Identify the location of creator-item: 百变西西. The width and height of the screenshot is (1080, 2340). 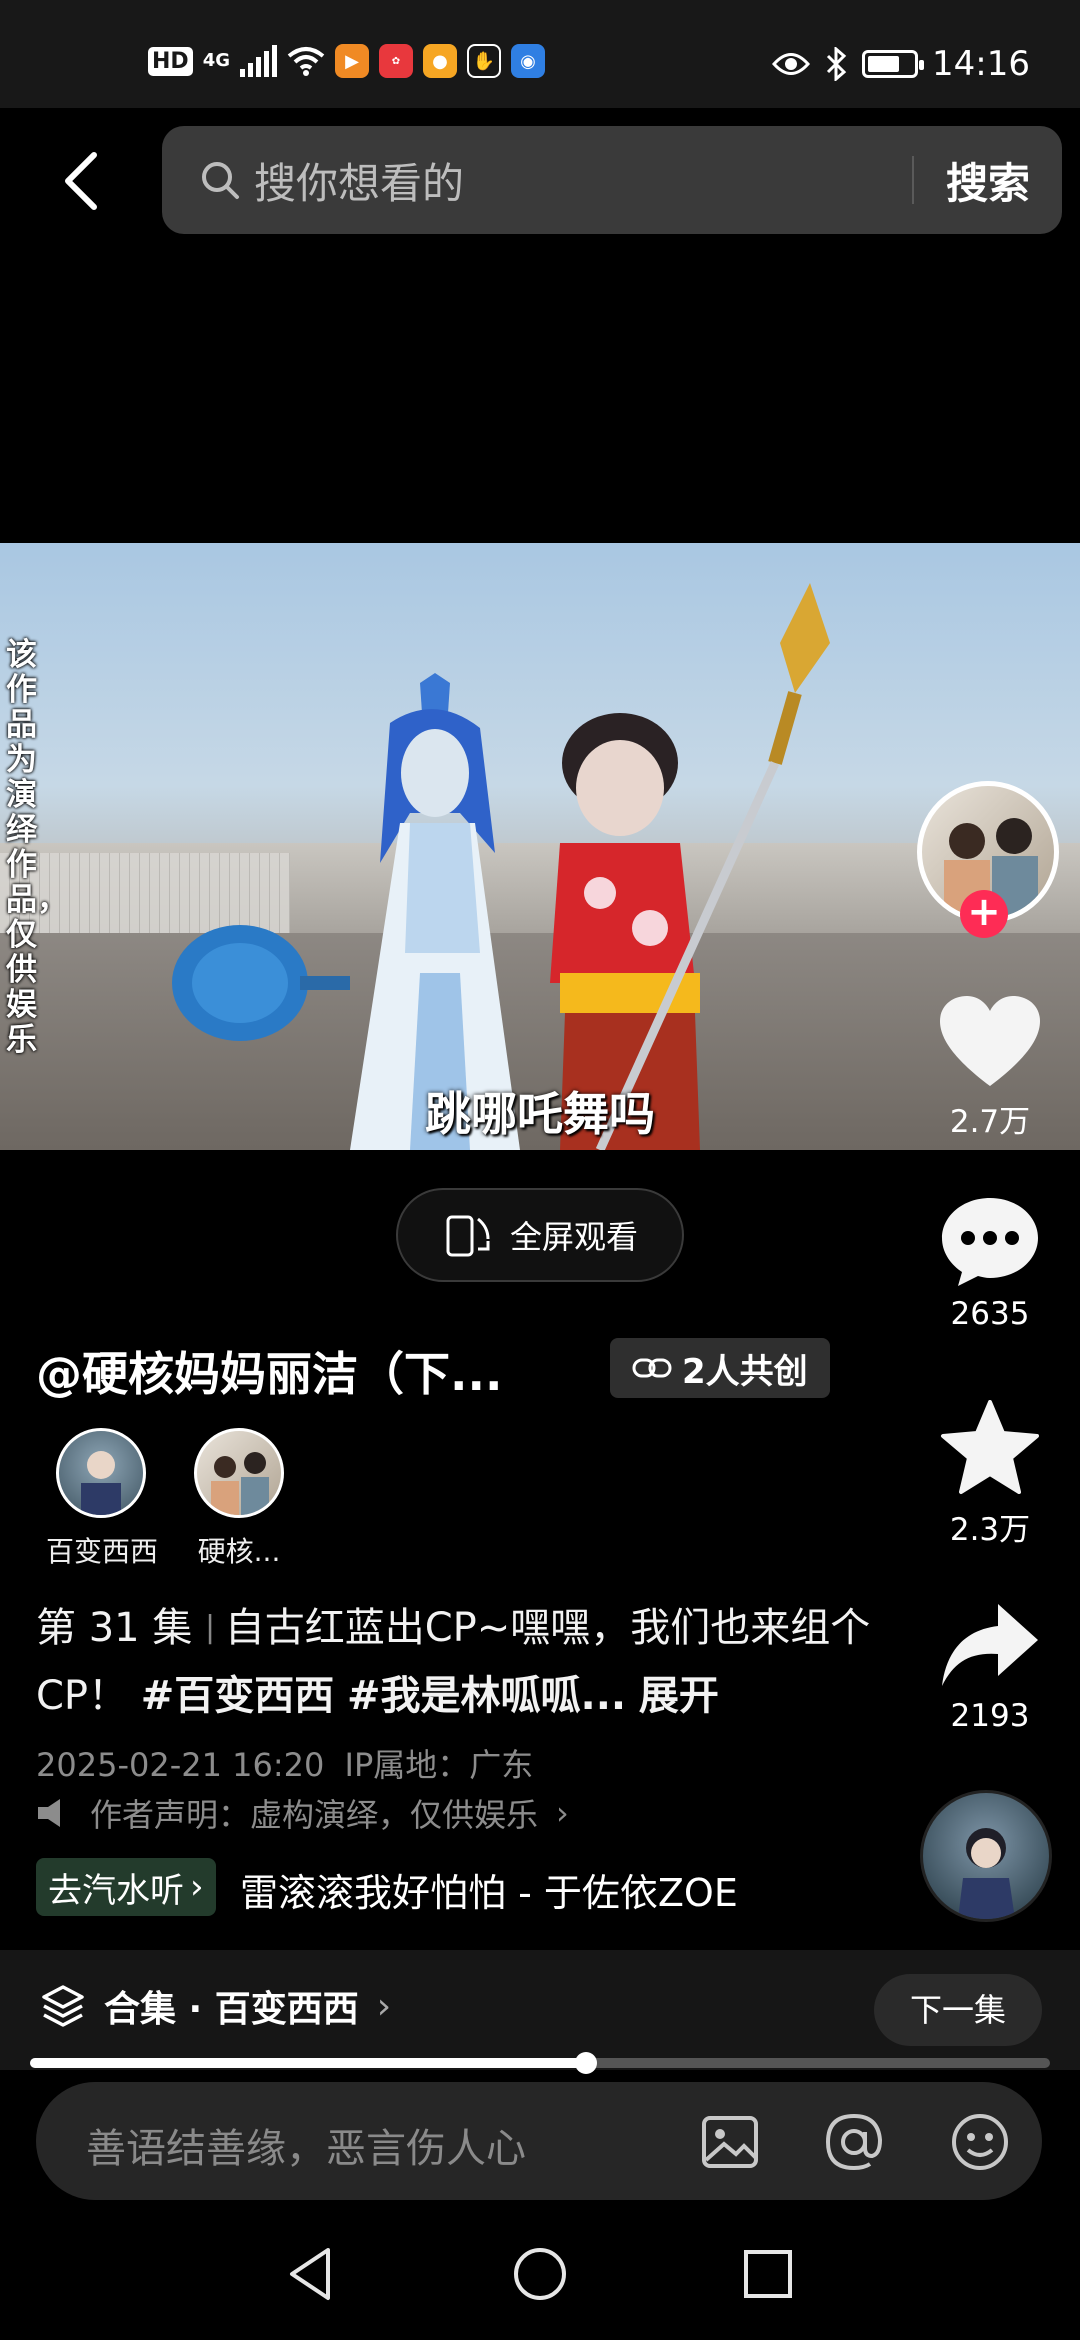
(102, 1499).